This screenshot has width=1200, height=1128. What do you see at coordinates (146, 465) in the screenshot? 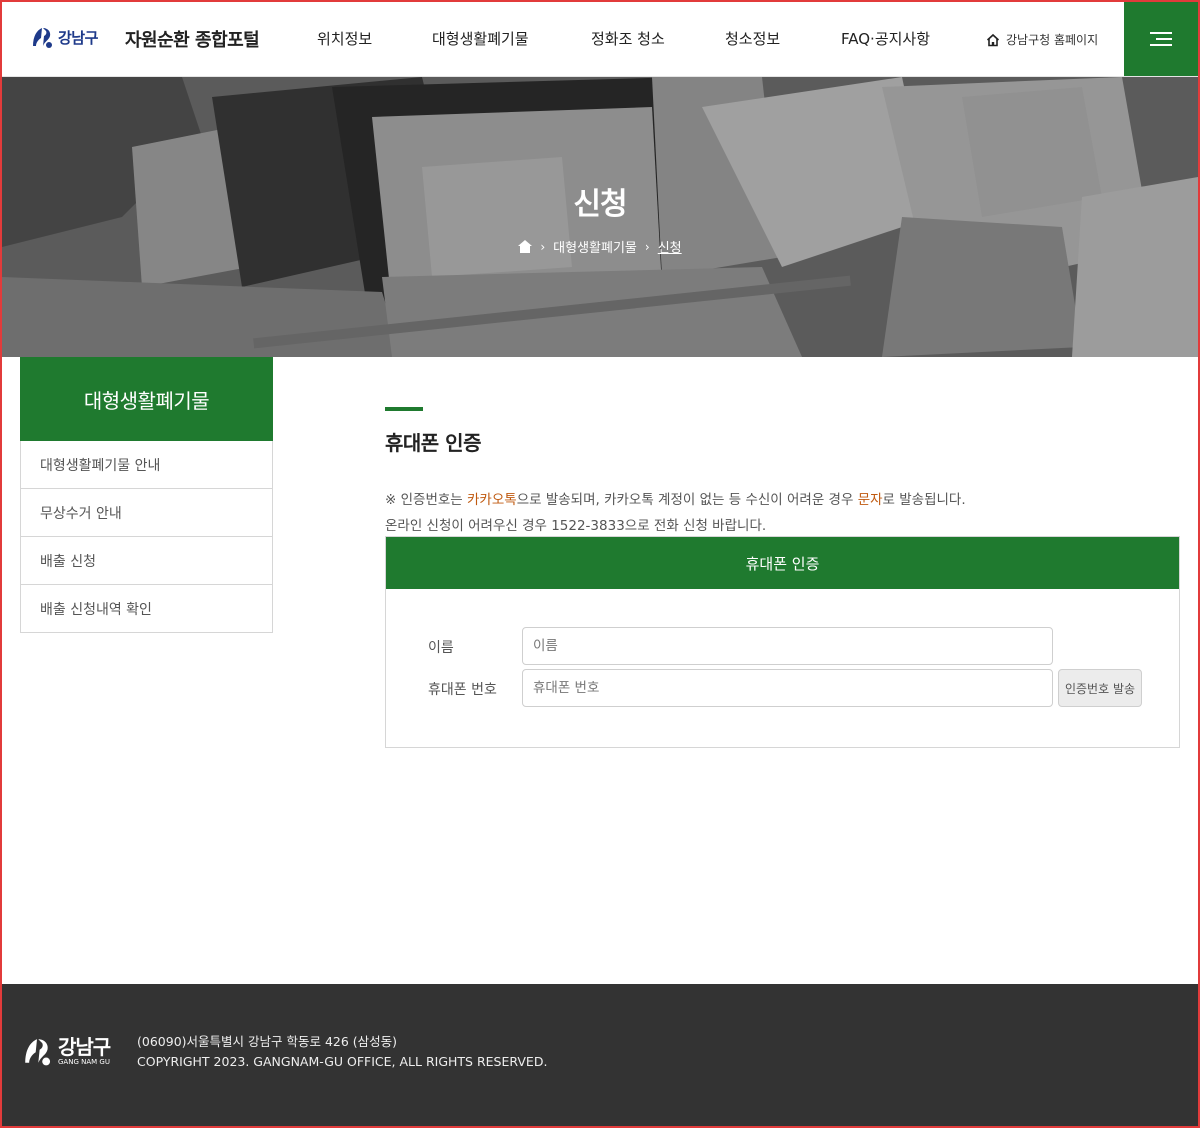
I see `sidebar-item-guide: 대형생활폐기물 안내` at bounding box center [146, 465].